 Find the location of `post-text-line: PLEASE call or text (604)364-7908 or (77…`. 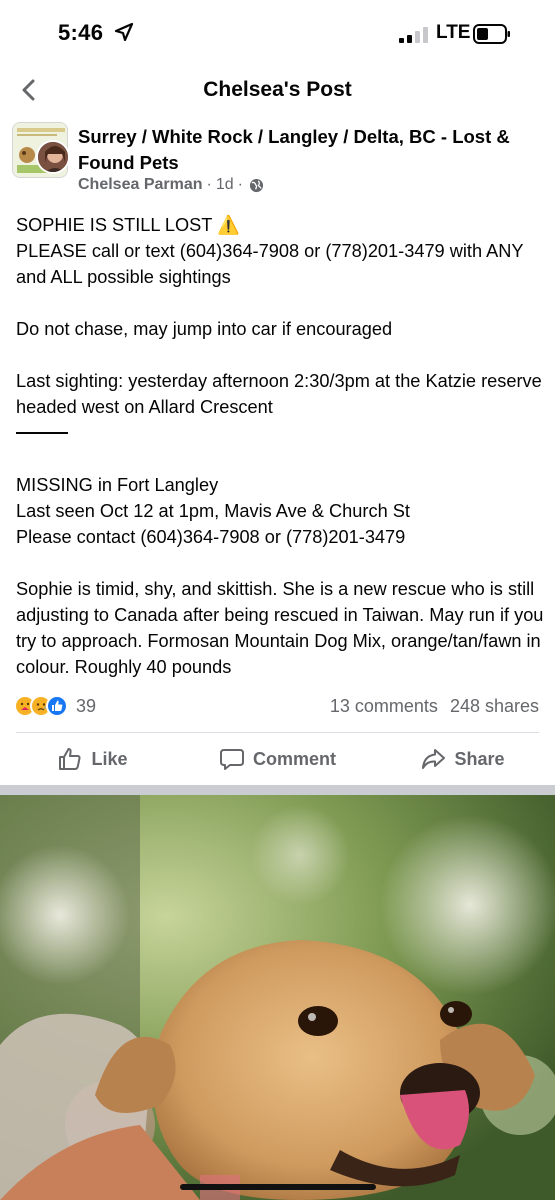

post-text-line: PLEASE call or text (604)364-7908 or (77… is located at coordinates (270, 264).